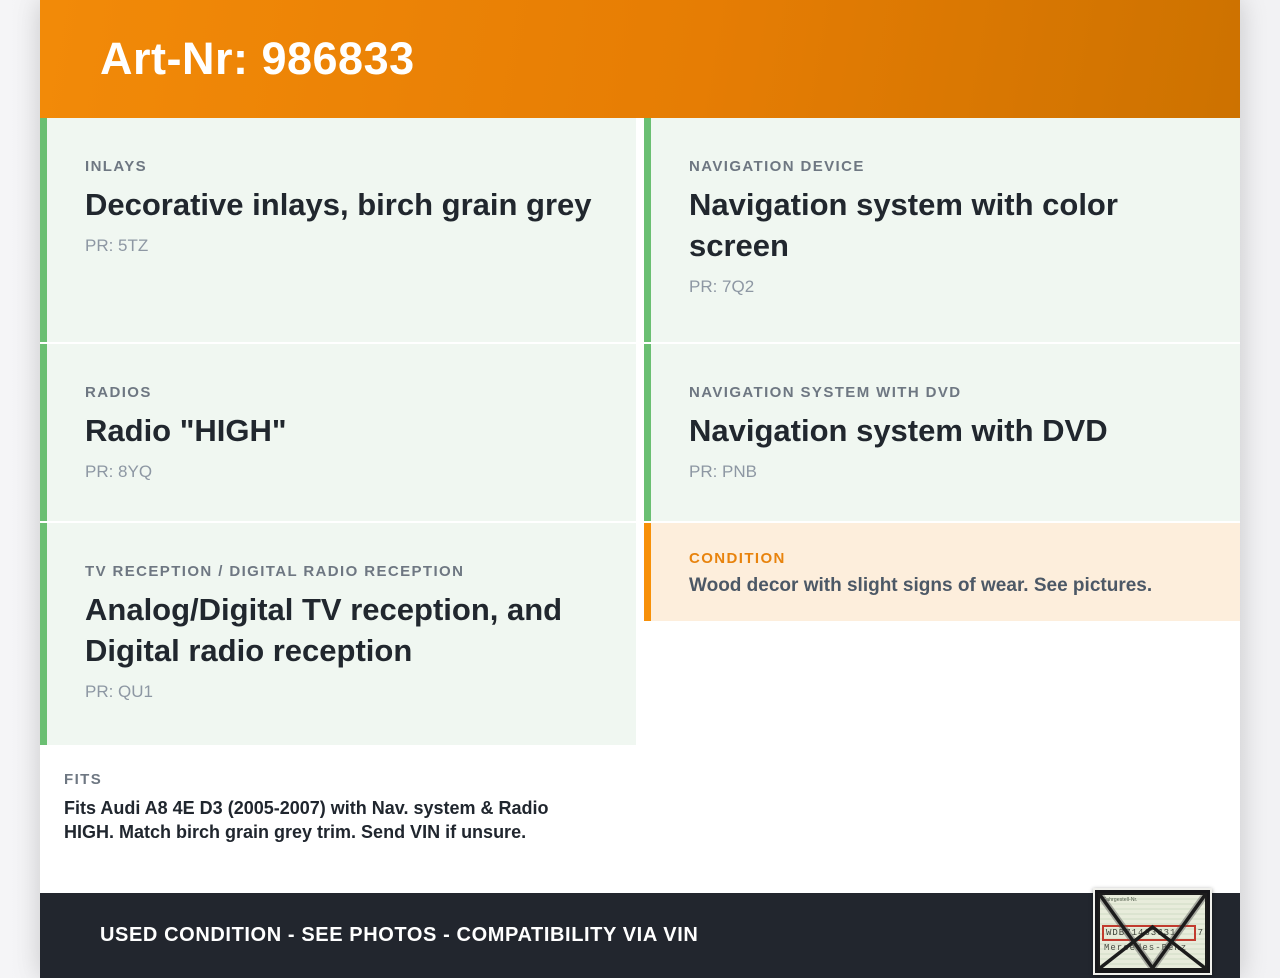 This screenshot has height=978, width=1280. I want to click on spec-title: Navigation system with color screen, so click(903, 225).